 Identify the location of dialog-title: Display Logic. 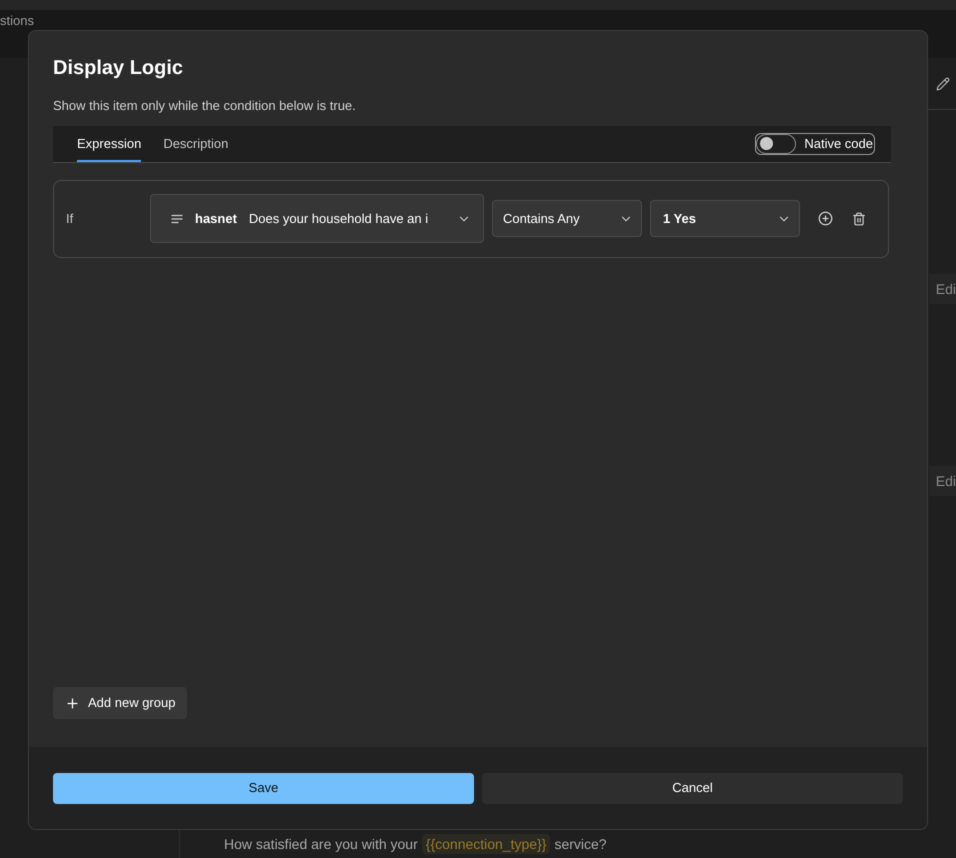
(118, 68).